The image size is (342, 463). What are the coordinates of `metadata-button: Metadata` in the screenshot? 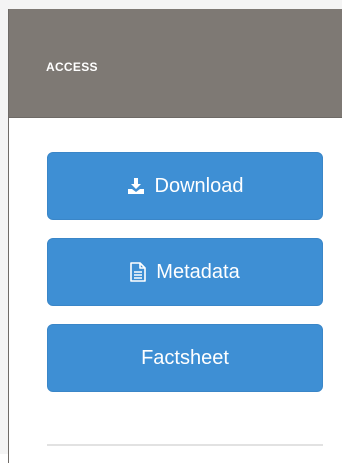 It's located at (185, 272).